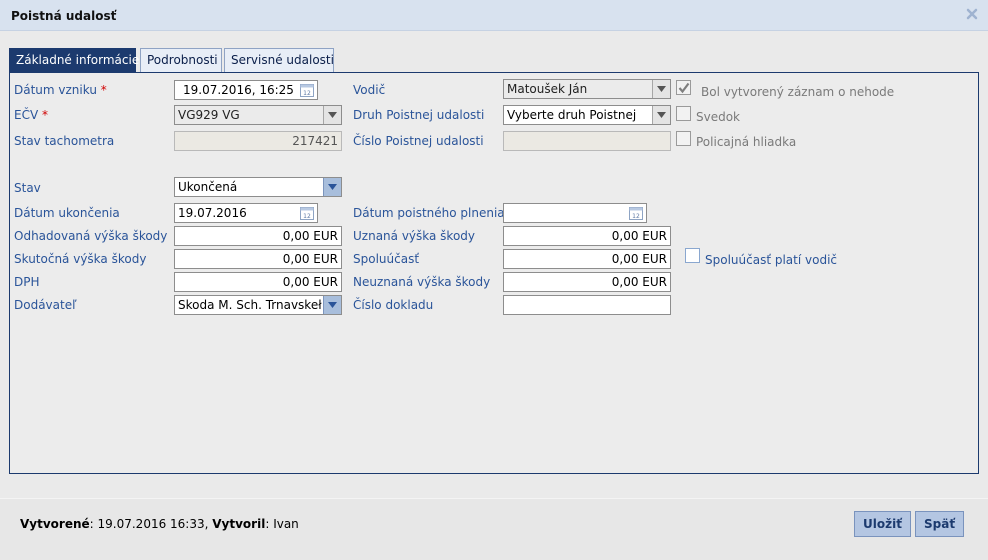 The width and height of the screenshot is (988, 560). I want to click on neuznana-vyska-skody-field: 0,00 EUR, so click(587, 282).